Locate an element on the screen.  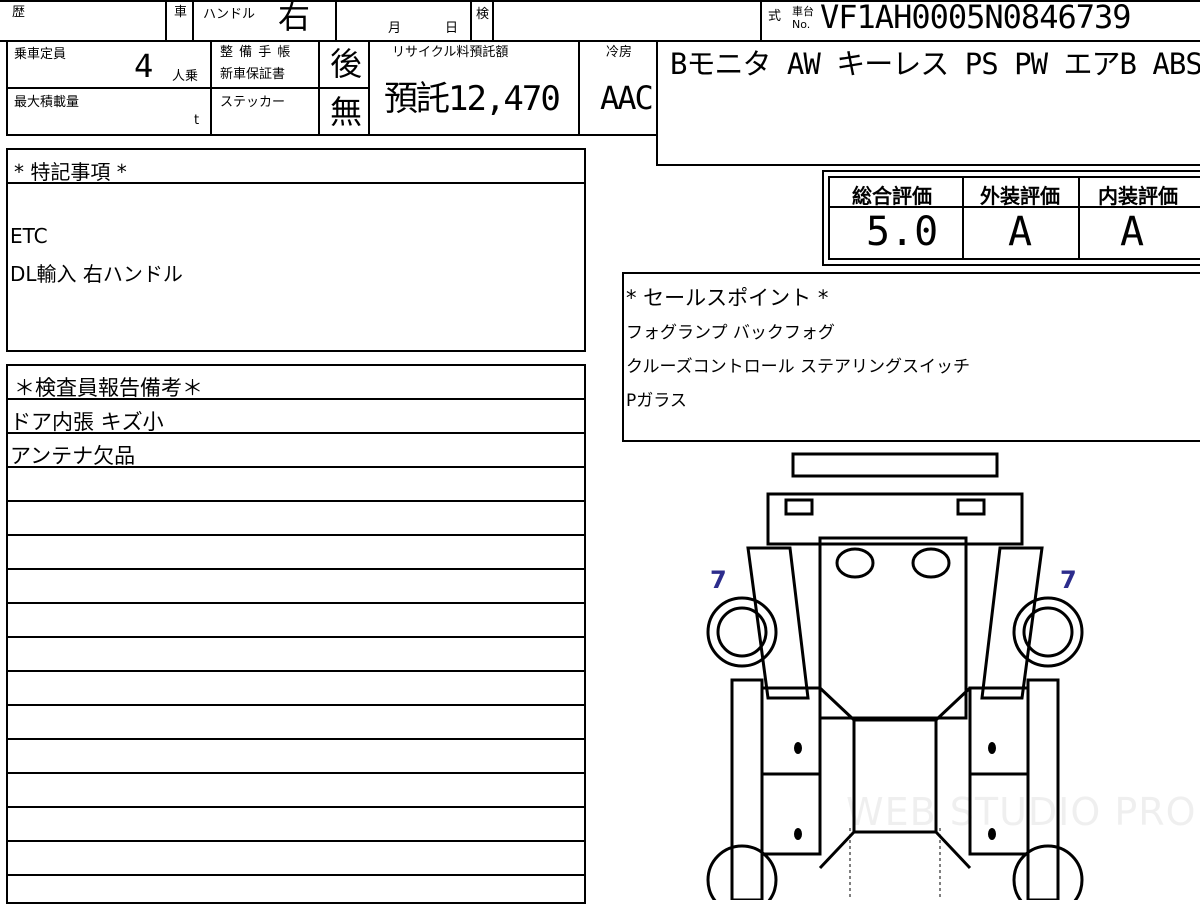
windshield is located at coordinates (895, 704).